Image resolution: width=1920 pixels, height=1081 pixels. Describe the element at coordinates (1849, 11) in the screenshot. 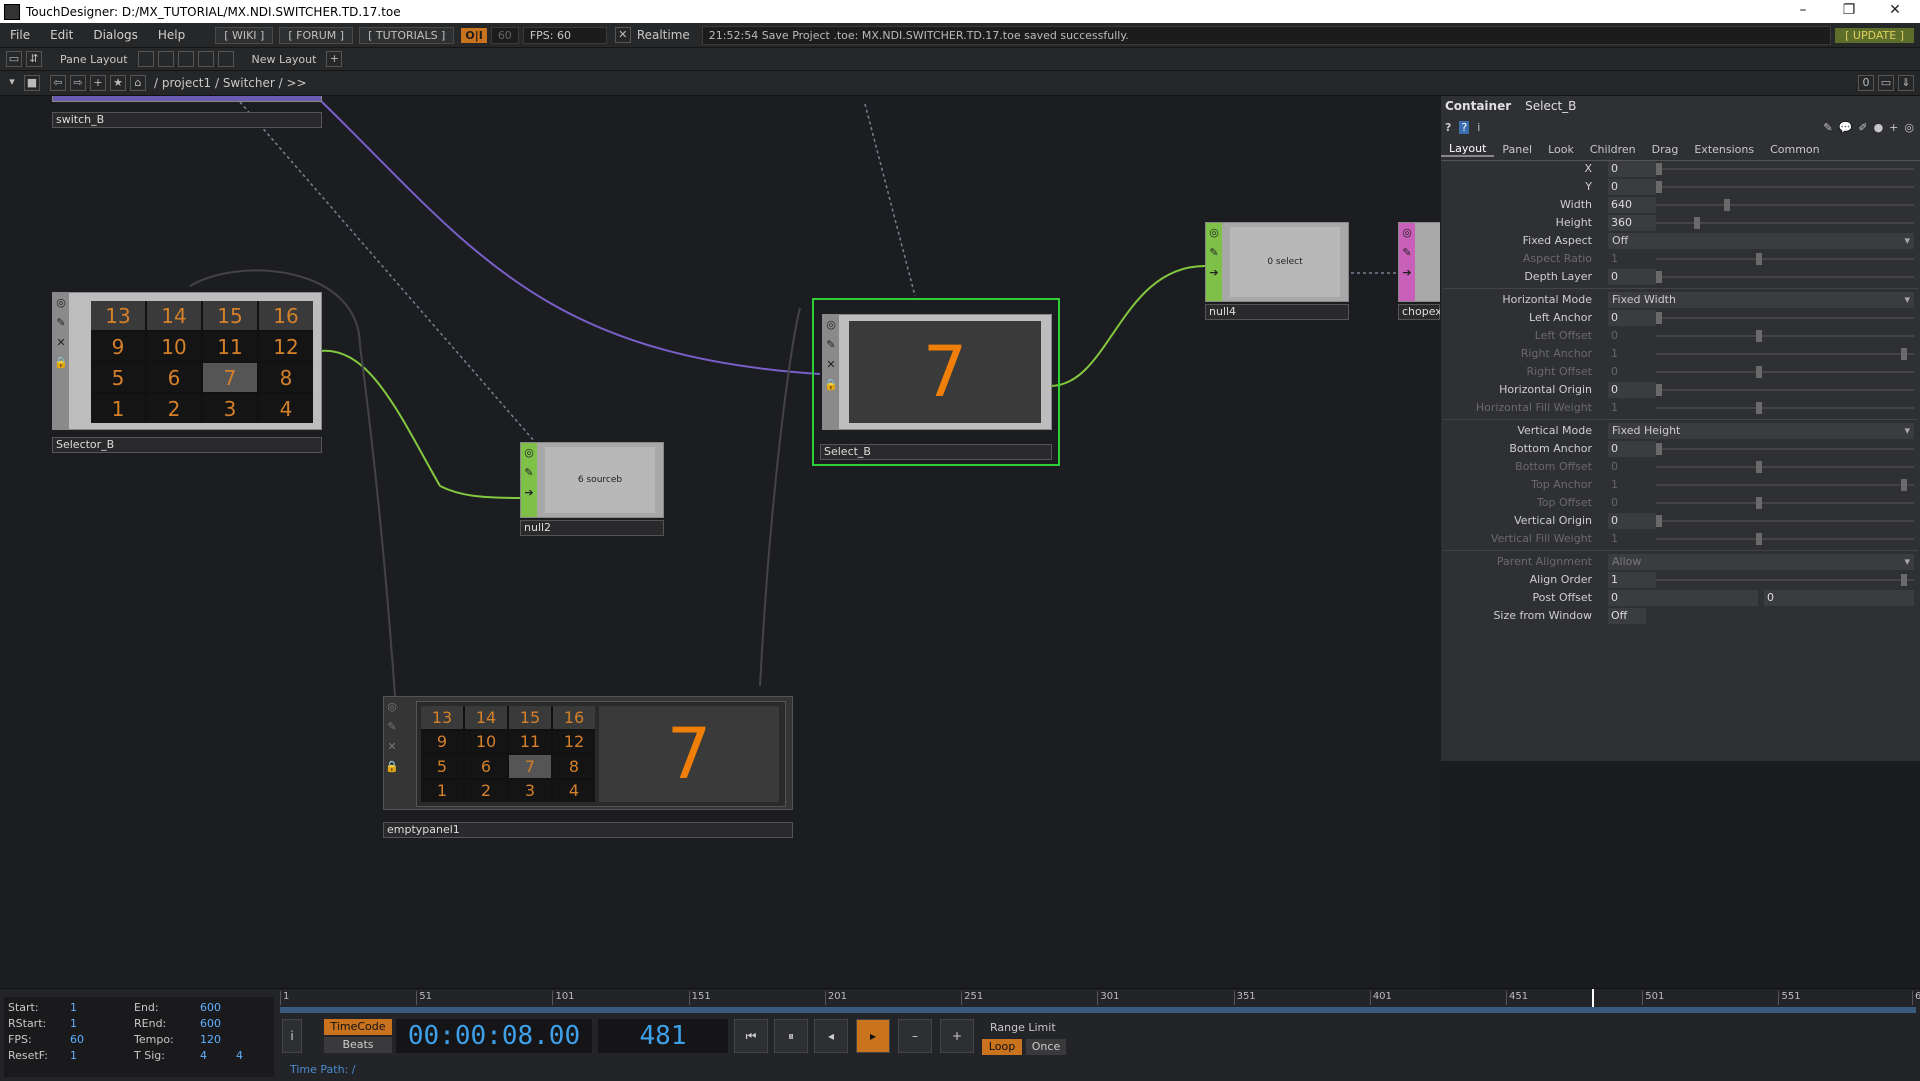

I see `maximize-button: ❐` at that location.